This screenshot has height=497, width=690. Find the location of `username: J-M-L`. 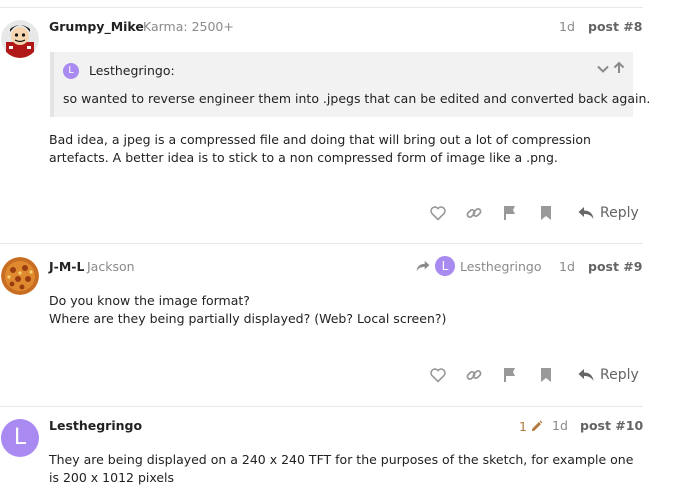

username: J-M-L is located at coordinates (66, 266).